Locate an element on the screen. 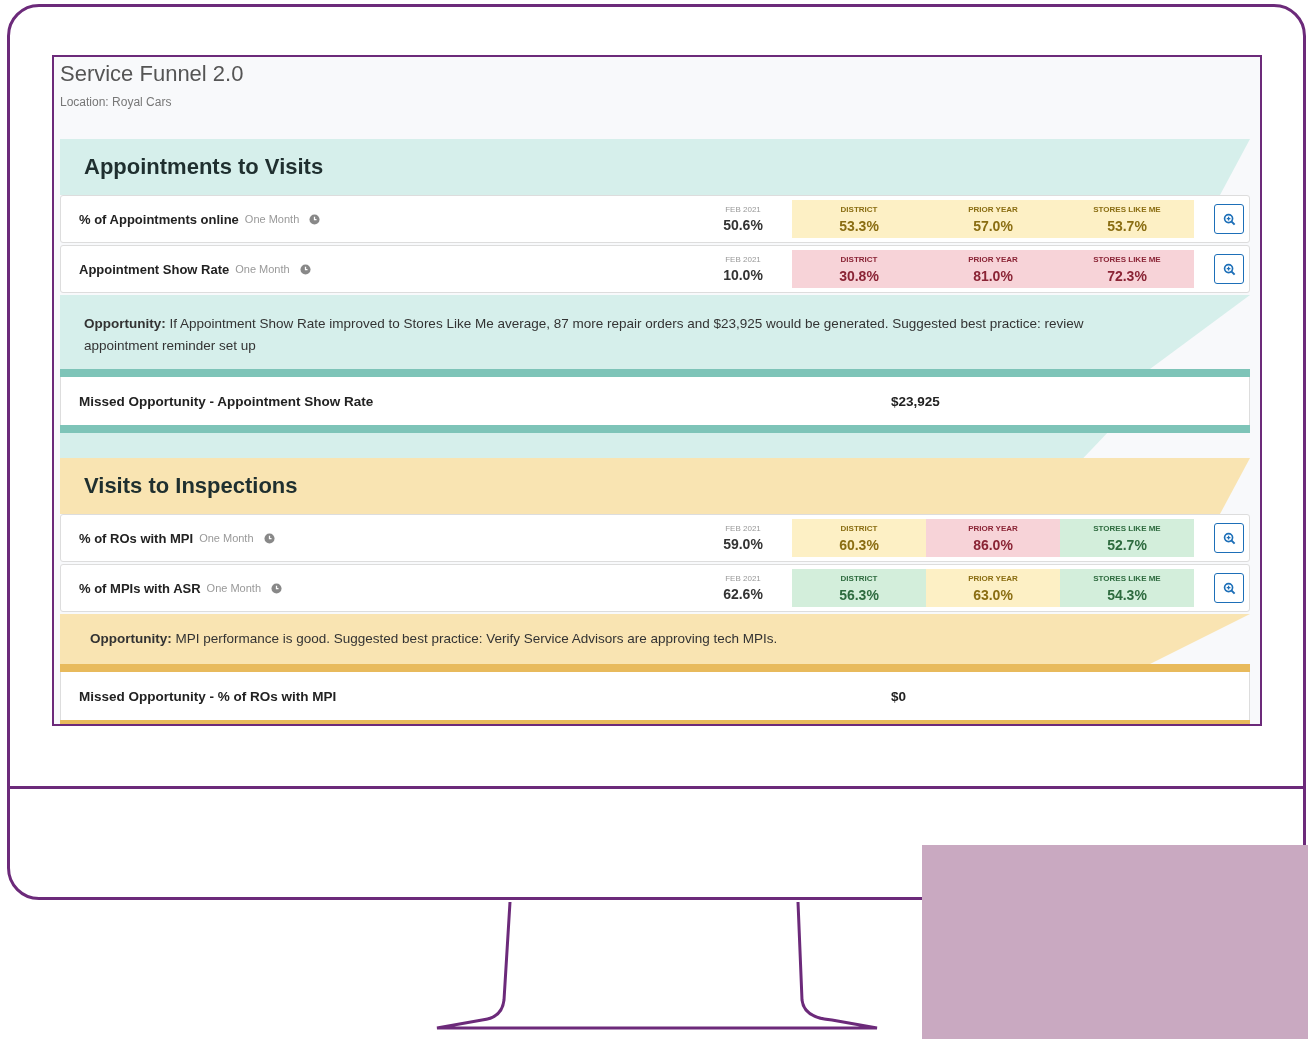 This screenshot has width=1308, height=1039. opportunity-text: Opportunity: If Appointment Show Rate improved to Stores Like Me average, 87 more repair orders and $23,925 would be generated. Suggested best practice: review appointment reminder set up is located at coordinates (584, 335).